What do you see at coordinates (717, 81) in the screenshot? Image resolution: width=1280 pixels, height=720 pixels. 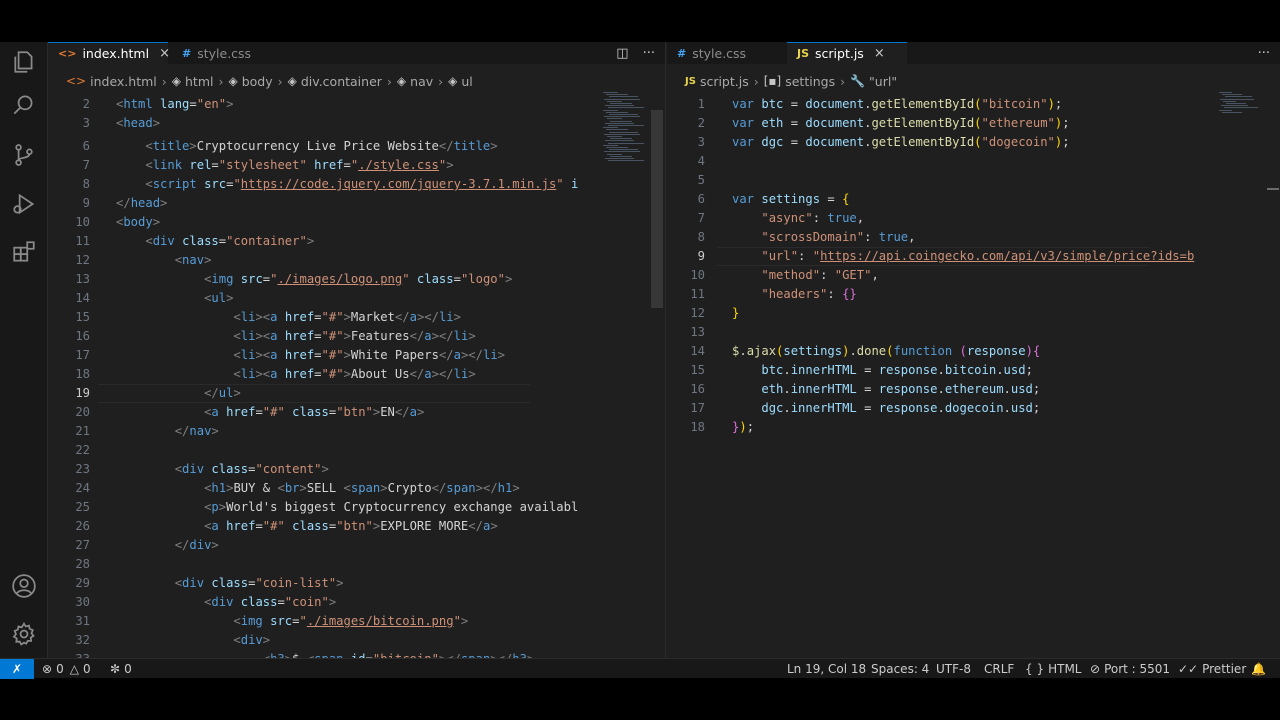 I see `breadcrumb-item: JS script.js` at bounding box center [717, 81].